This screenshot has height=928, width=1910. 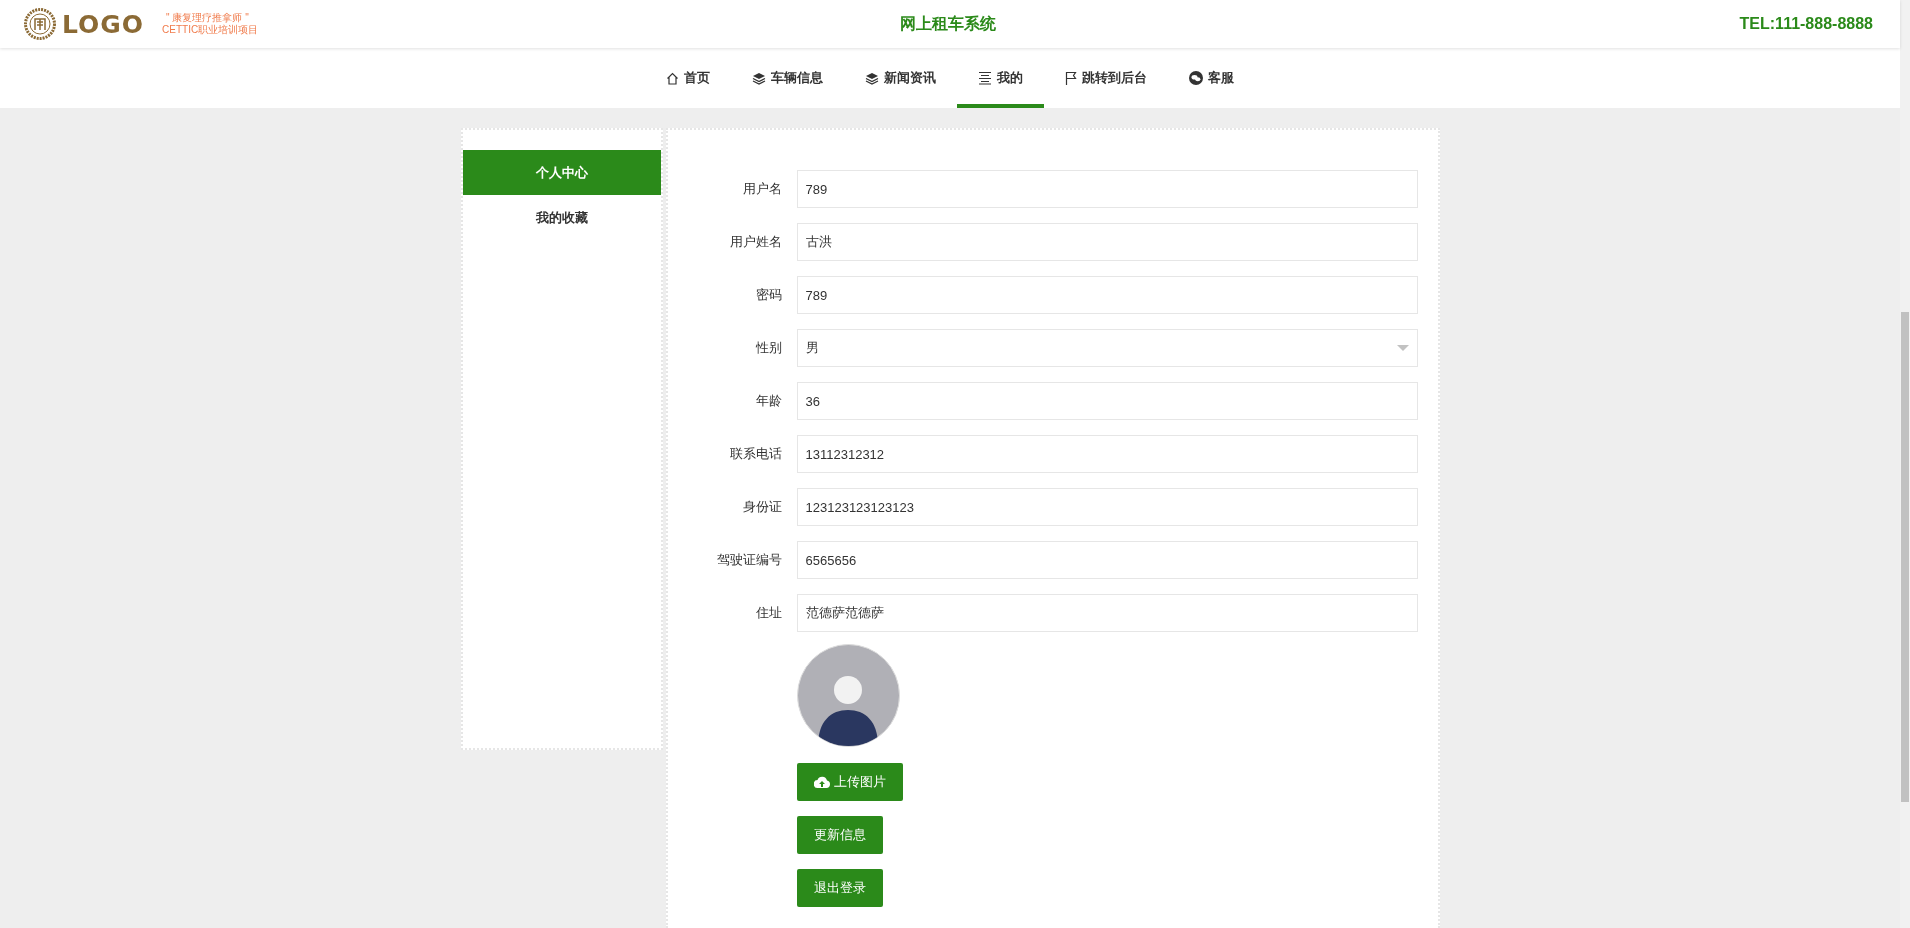 I want to click on field-label: 联系电话, so click(x=755, y=454).